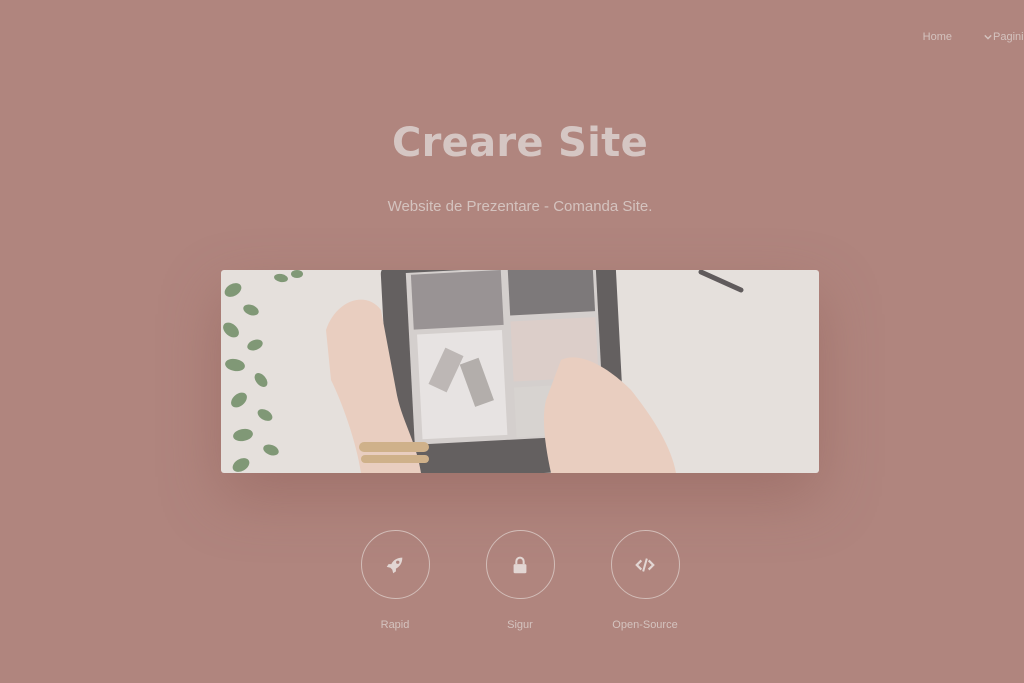 The height and width of the screenshot is (683, 1024). Describe the element at coordinates (1008, 37) in the screenshot. I see `nav-pages-label: Pagini` at that location.